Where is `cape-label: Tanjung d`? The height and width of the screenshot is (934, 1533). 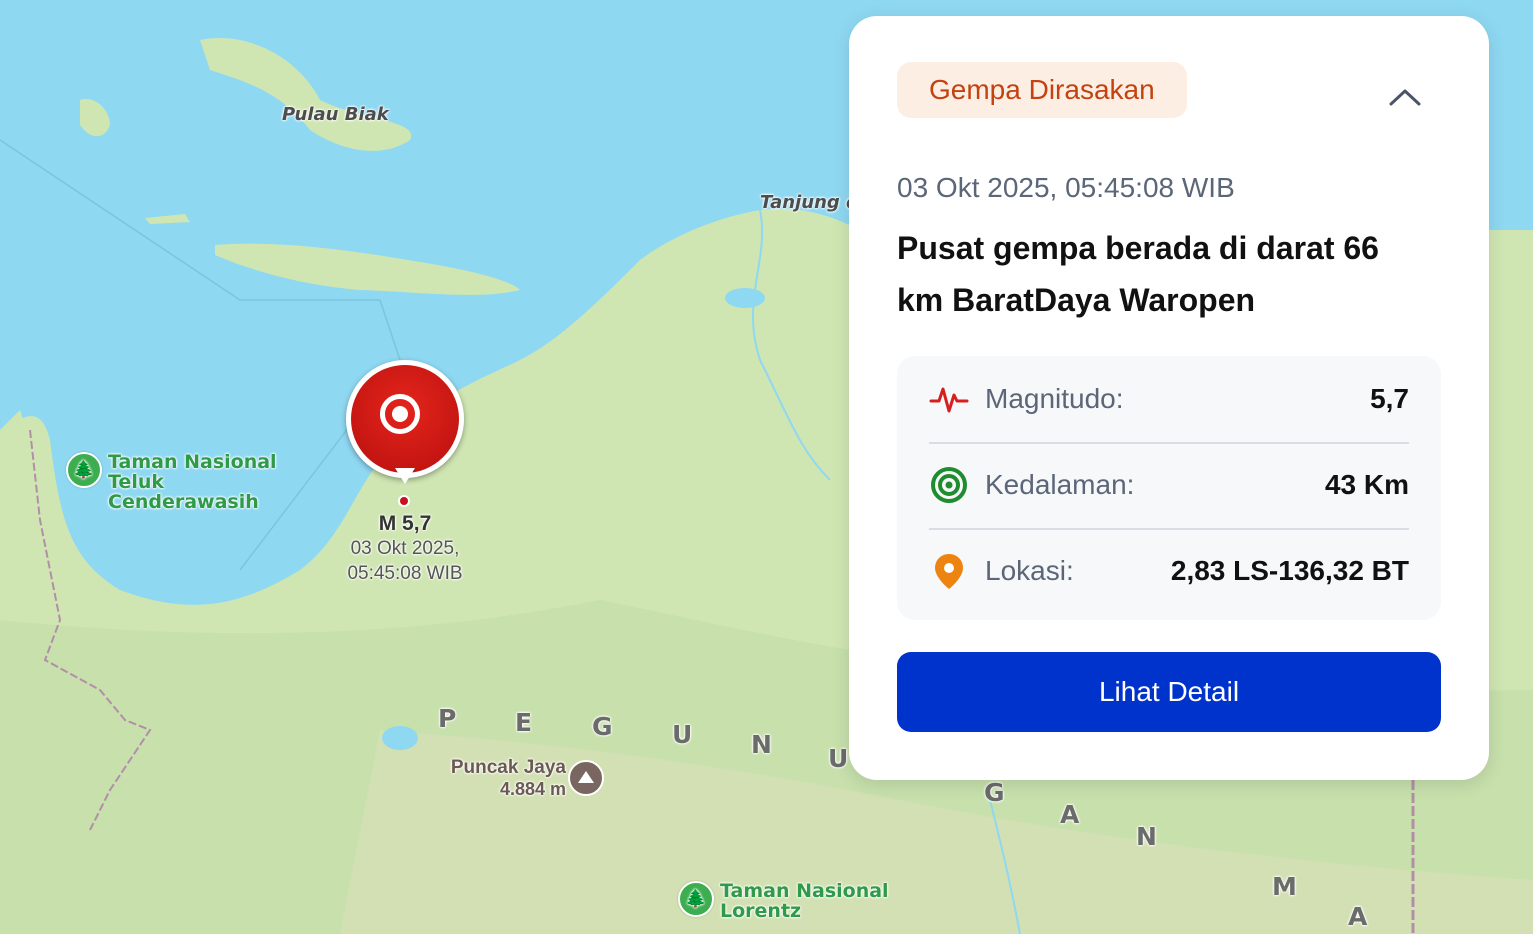 cape-label: Tanjung d is located at coordinates (809, 202).